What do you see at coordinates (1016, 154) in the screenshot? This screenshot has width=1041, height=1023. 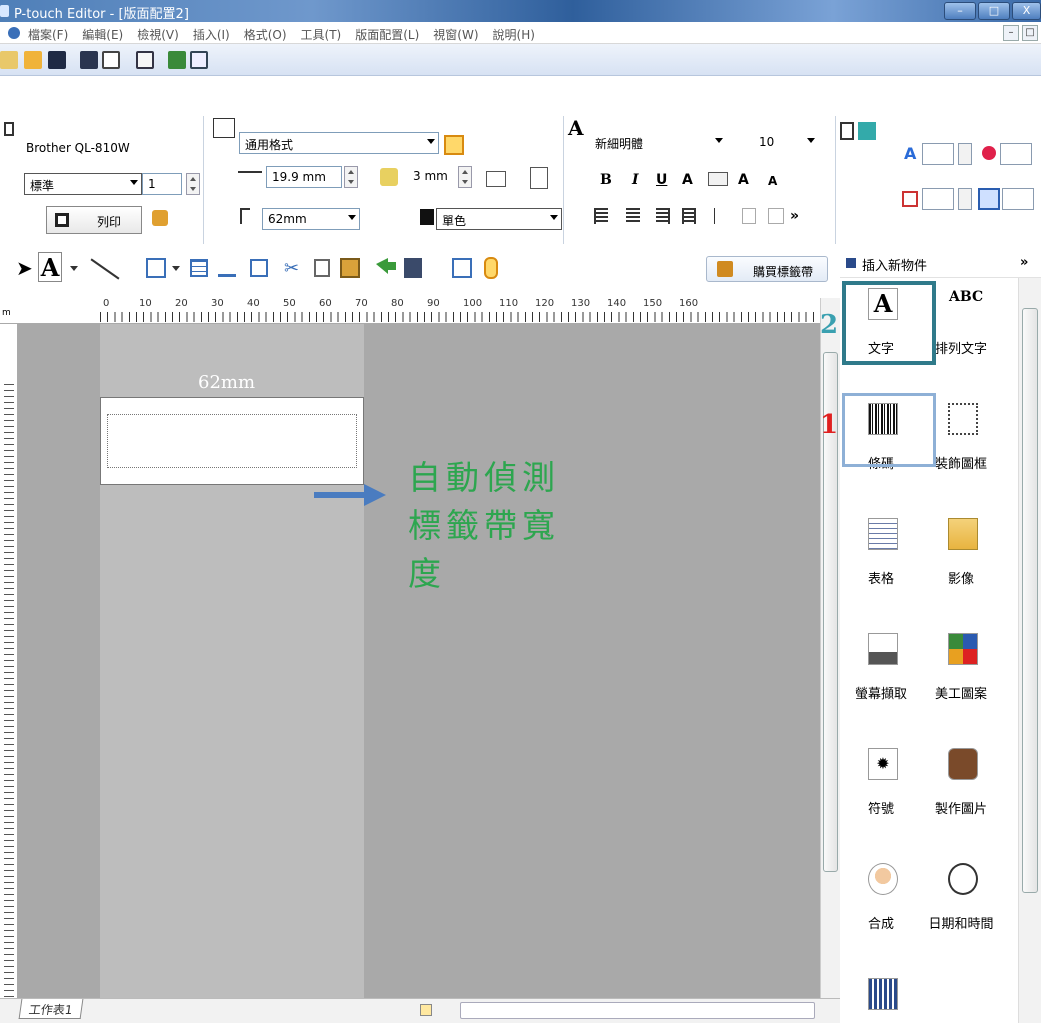 I see `fill-color-swatch` at bounding box center [1016, 154].